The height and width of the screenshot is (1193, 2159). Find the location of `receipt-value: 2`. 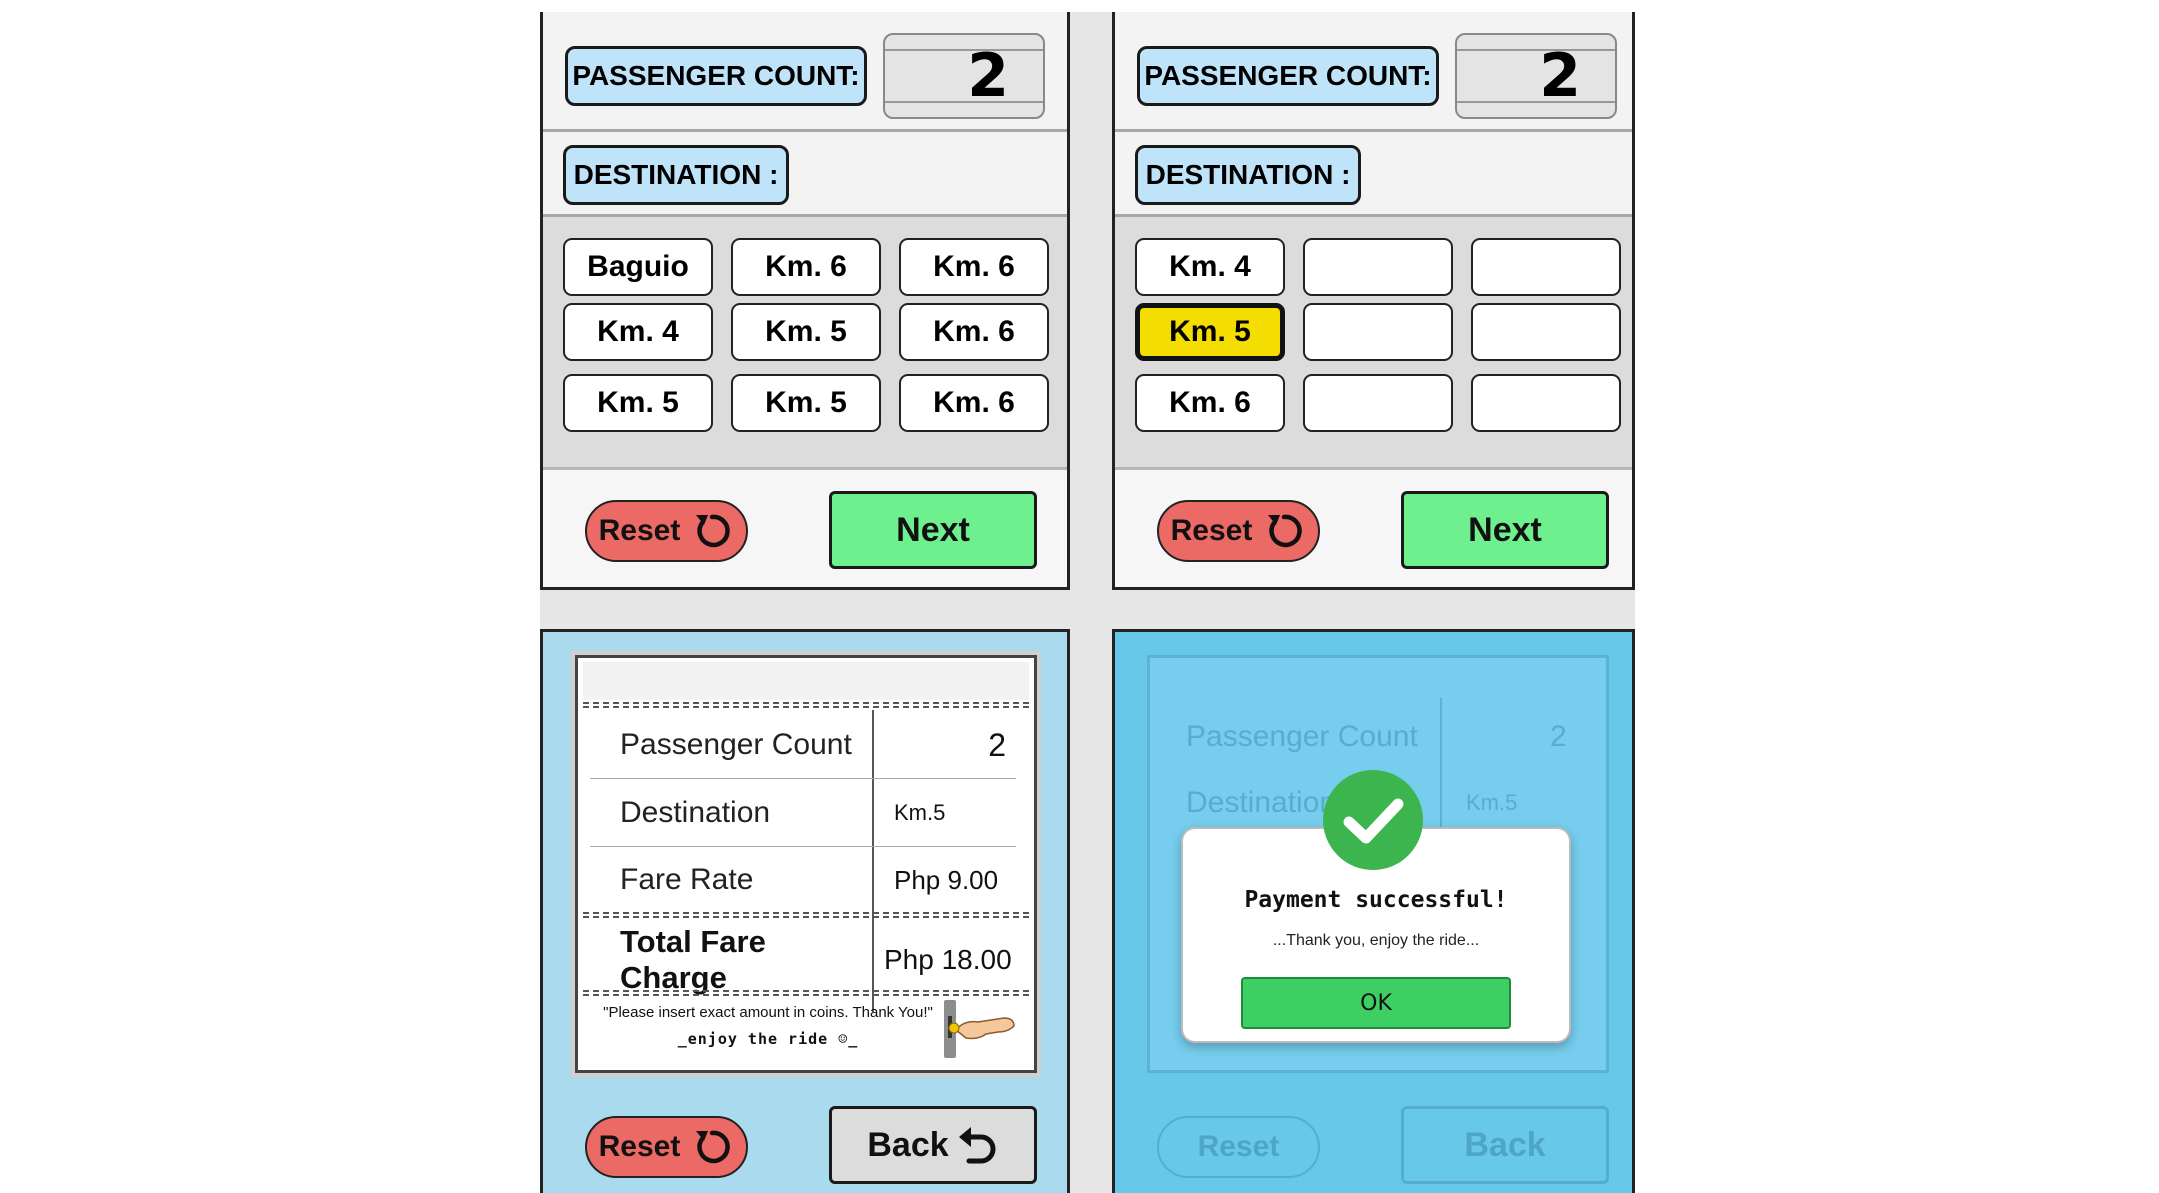

receipt-value: 2 is located at coordinates (997, 744).